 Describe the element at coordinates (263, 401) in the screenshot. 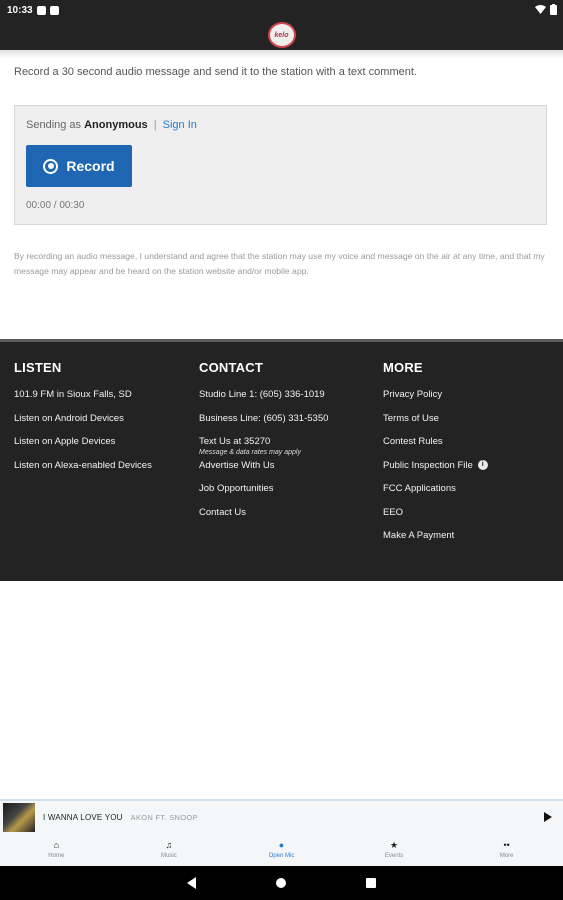

I see `footer-link: Studio Line 1: (605) 336-1019` at that location.